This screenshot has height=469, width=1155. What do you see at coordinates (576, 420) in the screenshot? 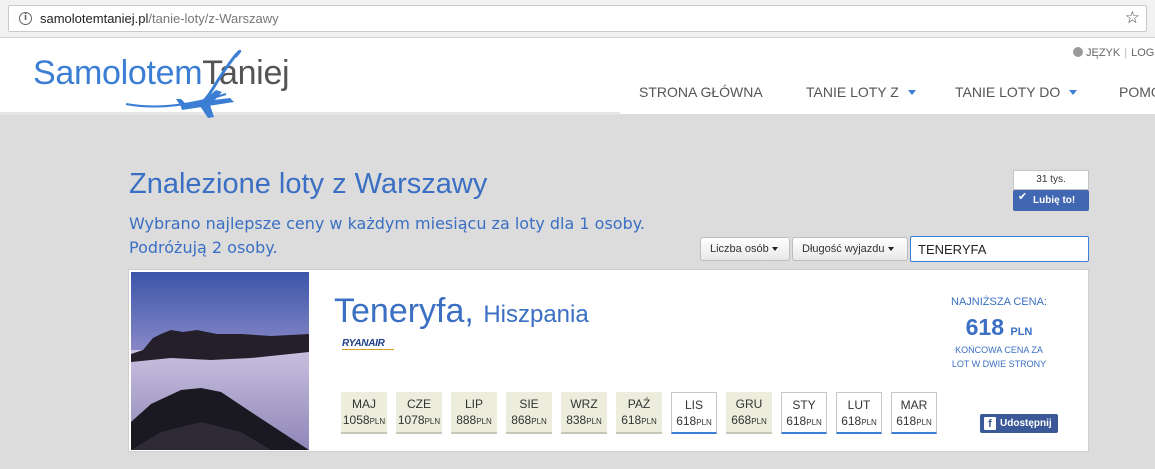
I see `month-price-amount: 838` at bounding box center [576, 420].